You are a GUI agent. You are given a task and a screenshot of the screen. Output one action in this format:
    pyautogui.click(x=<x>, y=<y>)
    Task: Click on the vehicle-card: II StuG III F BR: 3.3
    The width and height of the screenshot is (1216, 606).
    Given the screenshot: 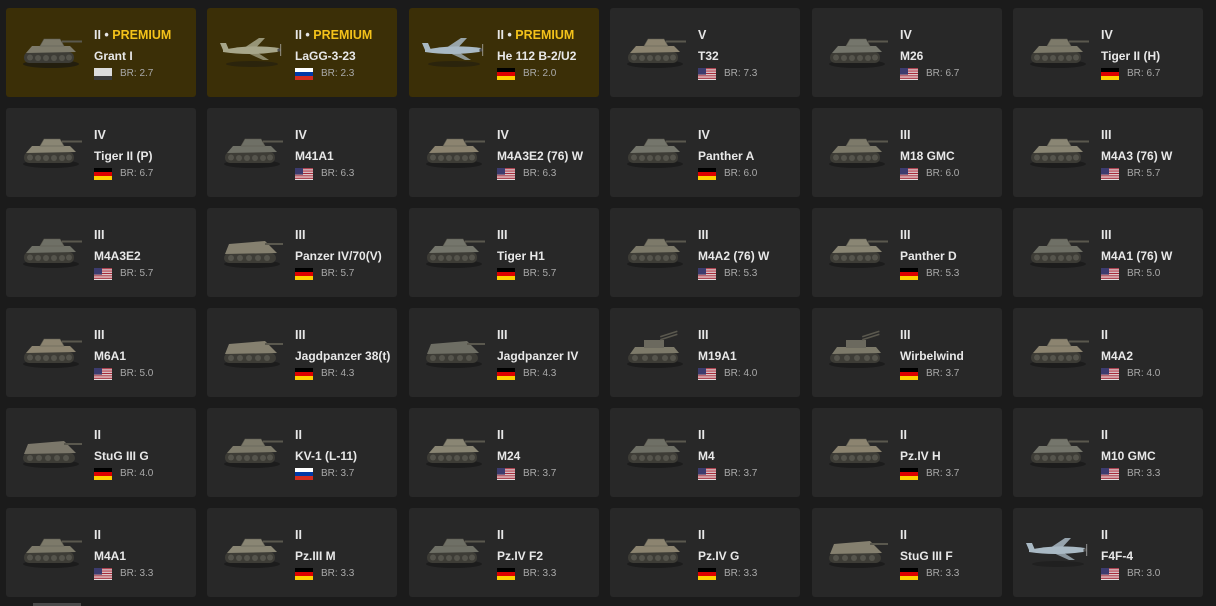 What is the action you would take?
    pyautogui.click(x=907, y=552)
    